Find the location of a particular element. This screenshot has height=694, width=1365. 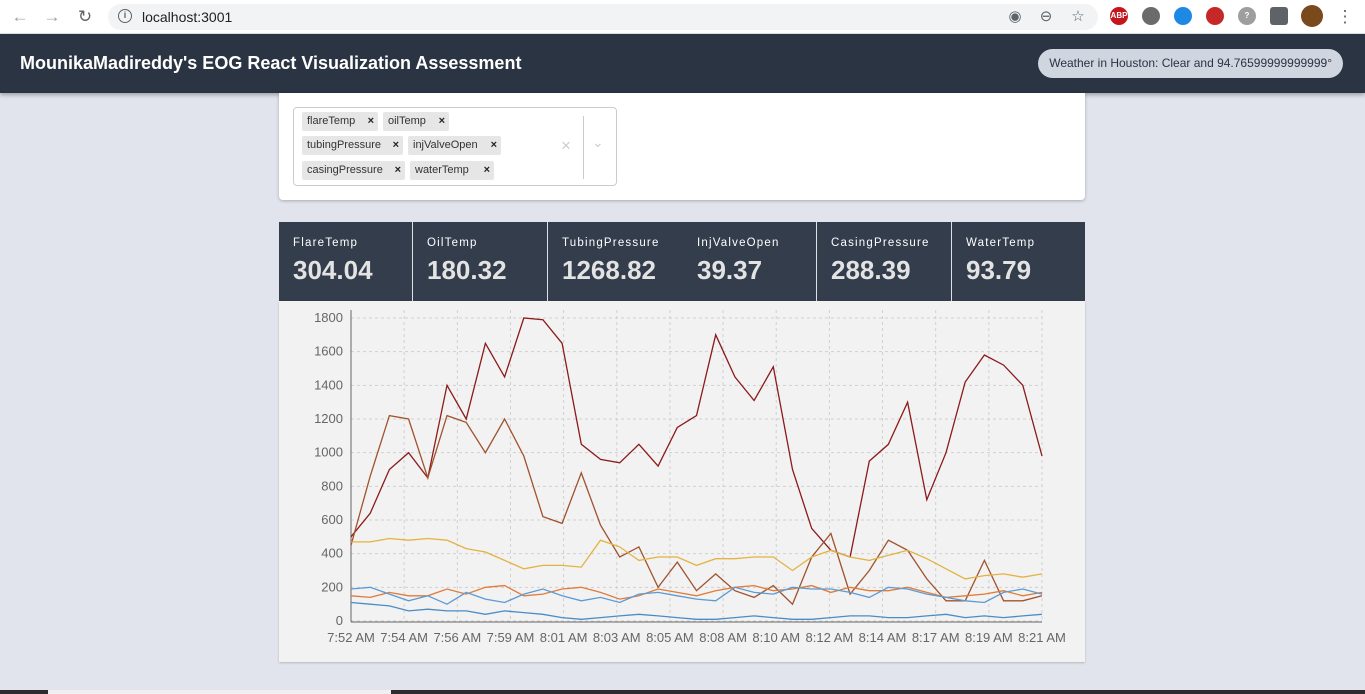

y-tick-label: 1400 is located at coordinates (328, 384).